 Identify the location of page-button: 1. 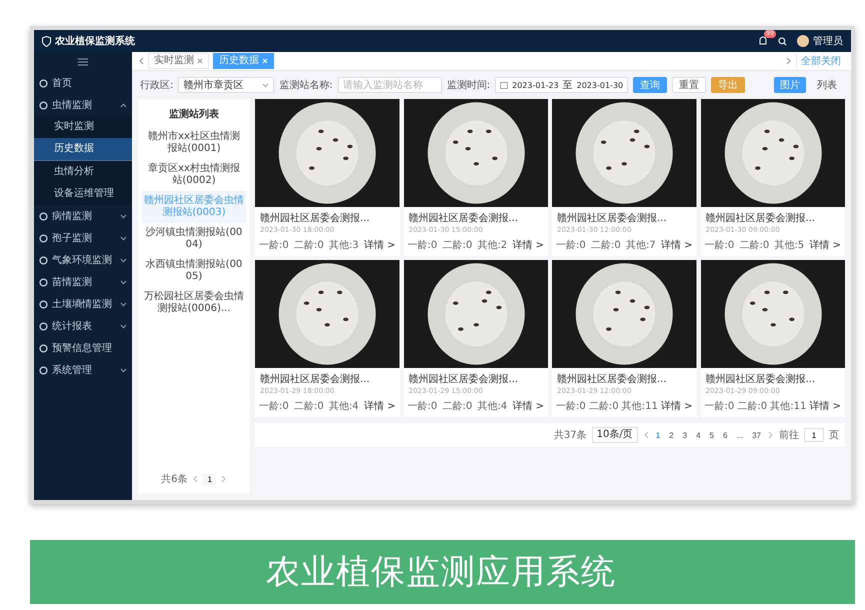
(209, 479).